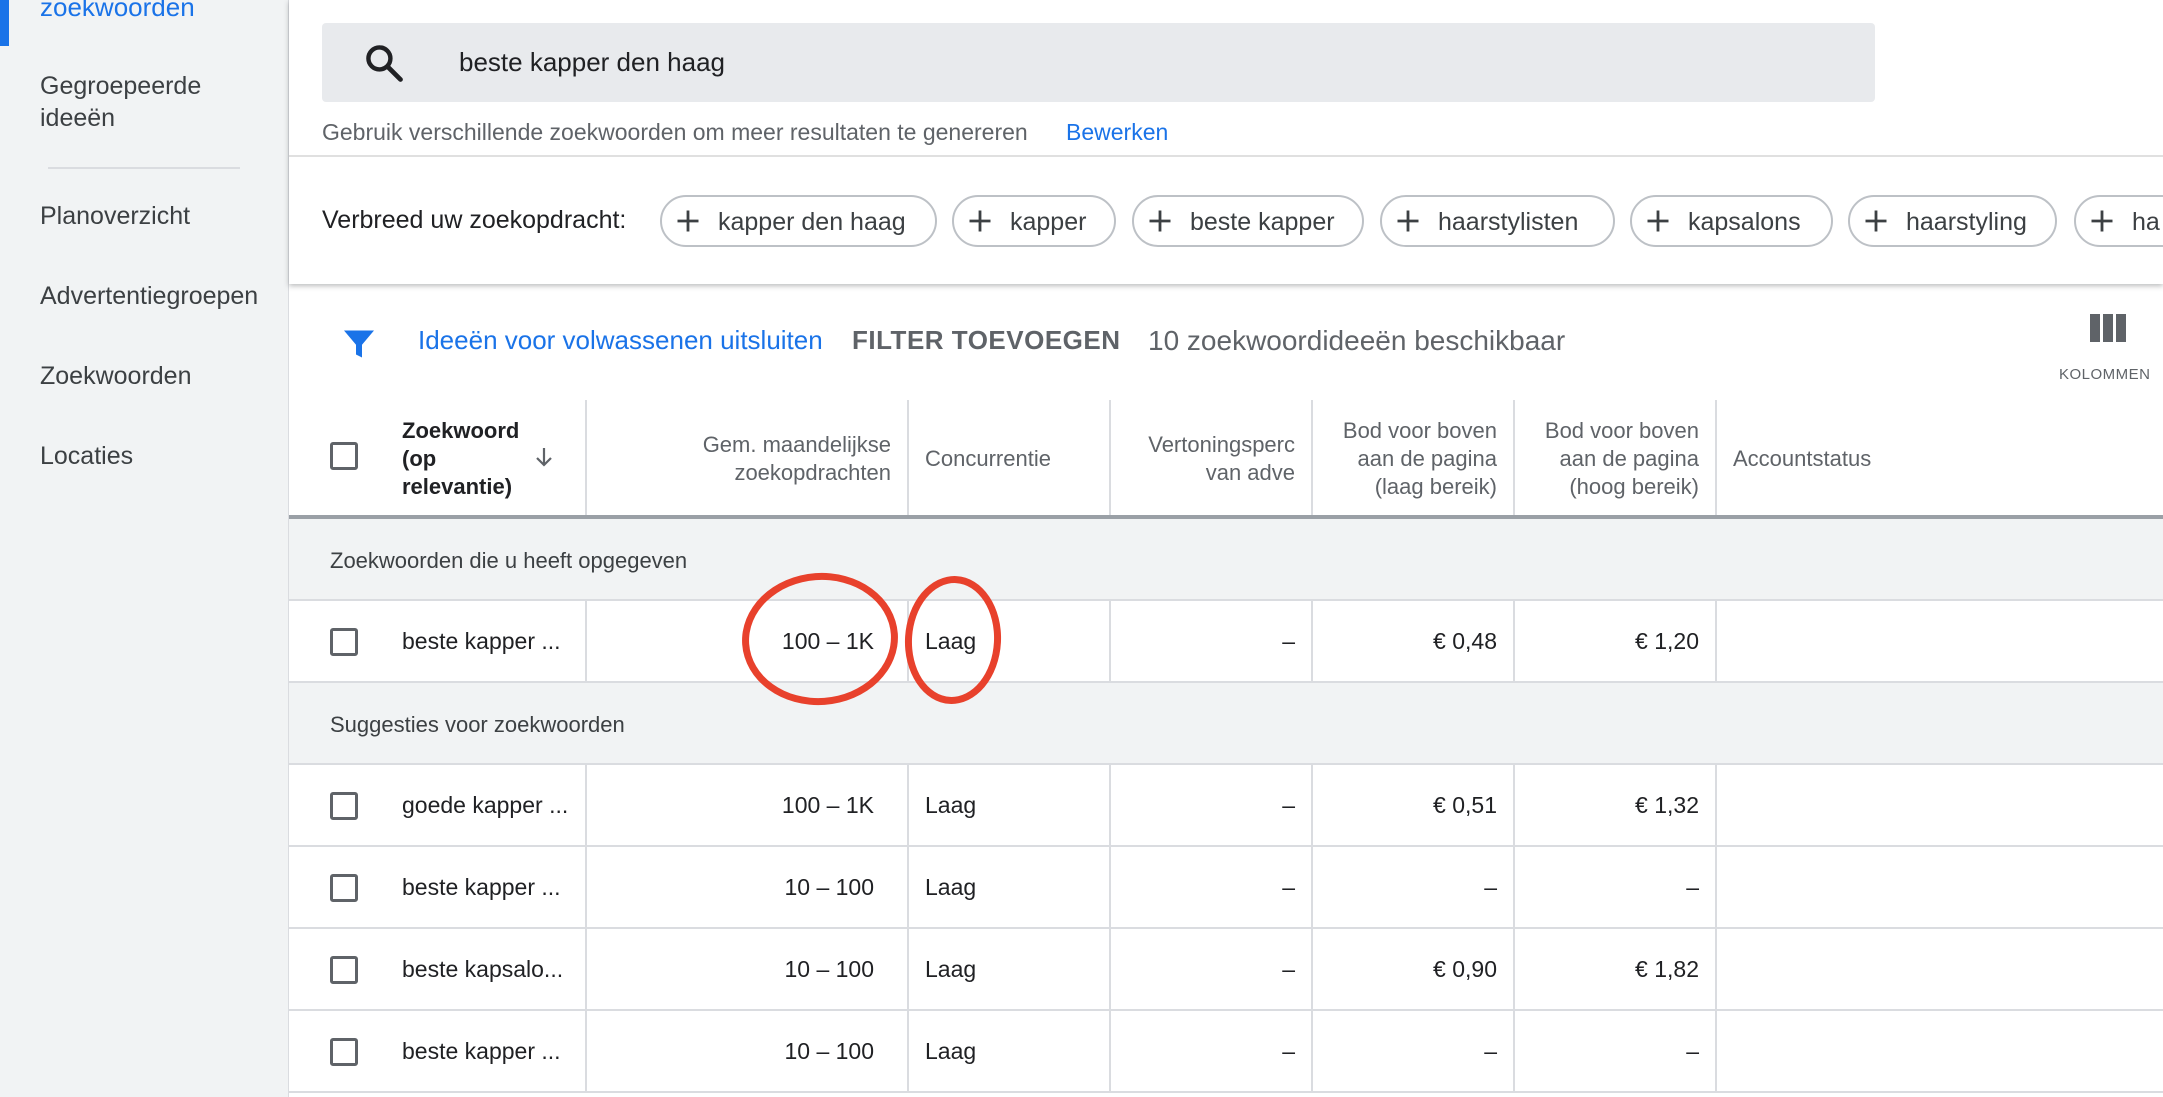 The width and height of the screenshot is (2163, 1097). I want to click on bid-low-cell: € 0,51, so click(1465, 805).